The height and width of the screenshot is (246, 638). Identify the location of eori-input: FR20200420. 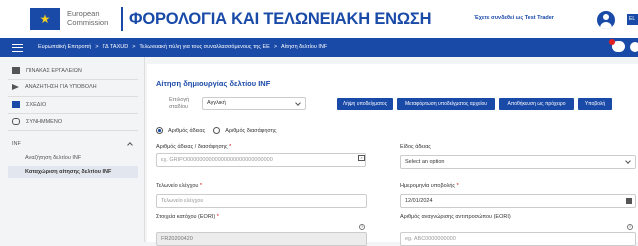
(261, 239).